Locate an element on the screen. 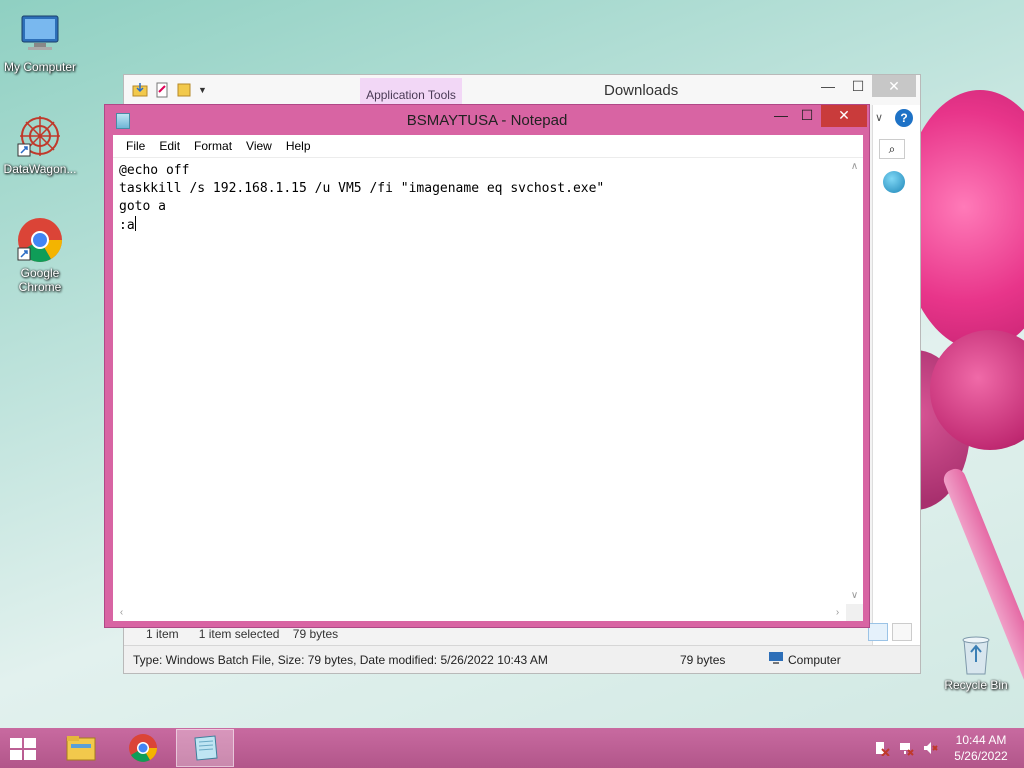 The height and width of the screenshot is (768, 1024). chevron-down-icon: ▼ is located at coordinates (206, 90).